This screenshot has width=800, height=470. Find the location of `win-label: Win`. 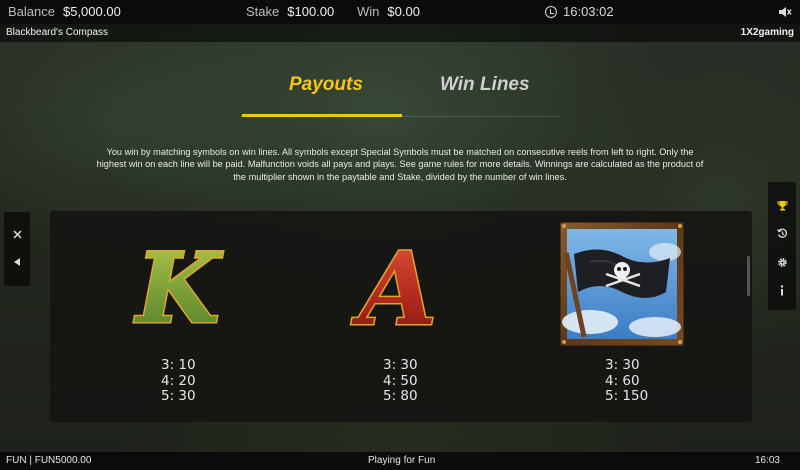

win-label: Win is located at coordinates (368, 11).